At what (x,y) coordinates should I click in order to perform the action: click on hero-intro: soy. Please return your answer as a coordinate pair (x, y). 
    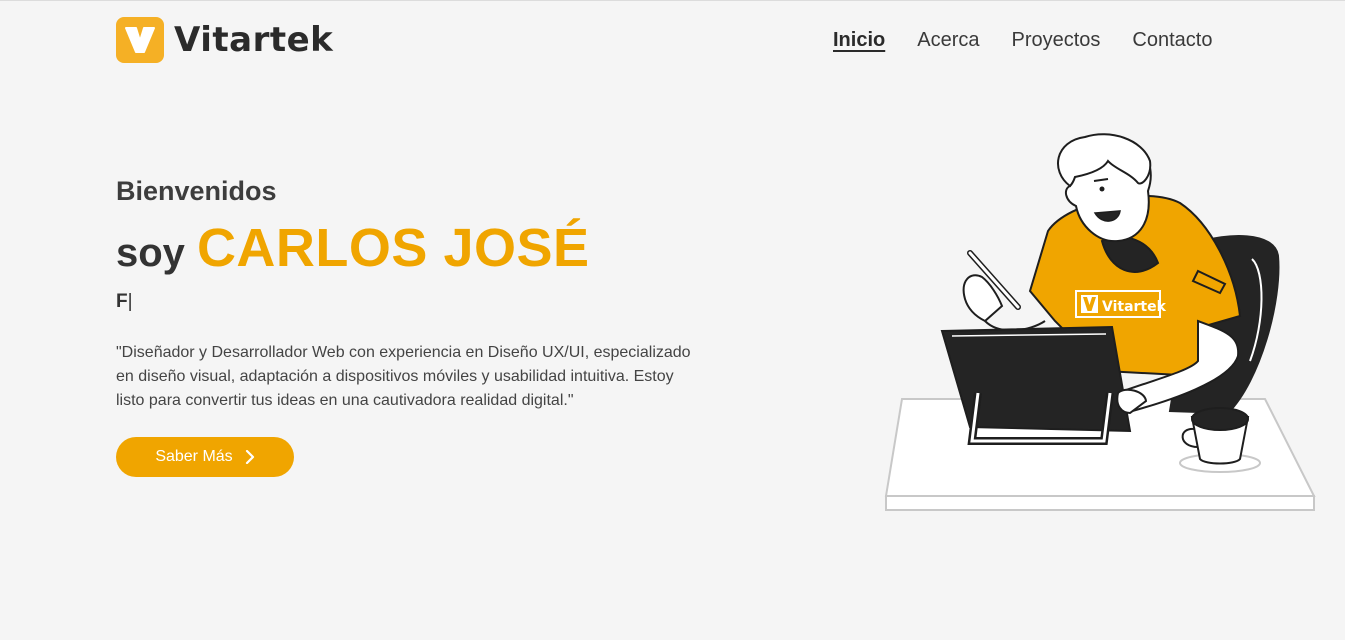
    Looking at the image, I should click on (150, 253).